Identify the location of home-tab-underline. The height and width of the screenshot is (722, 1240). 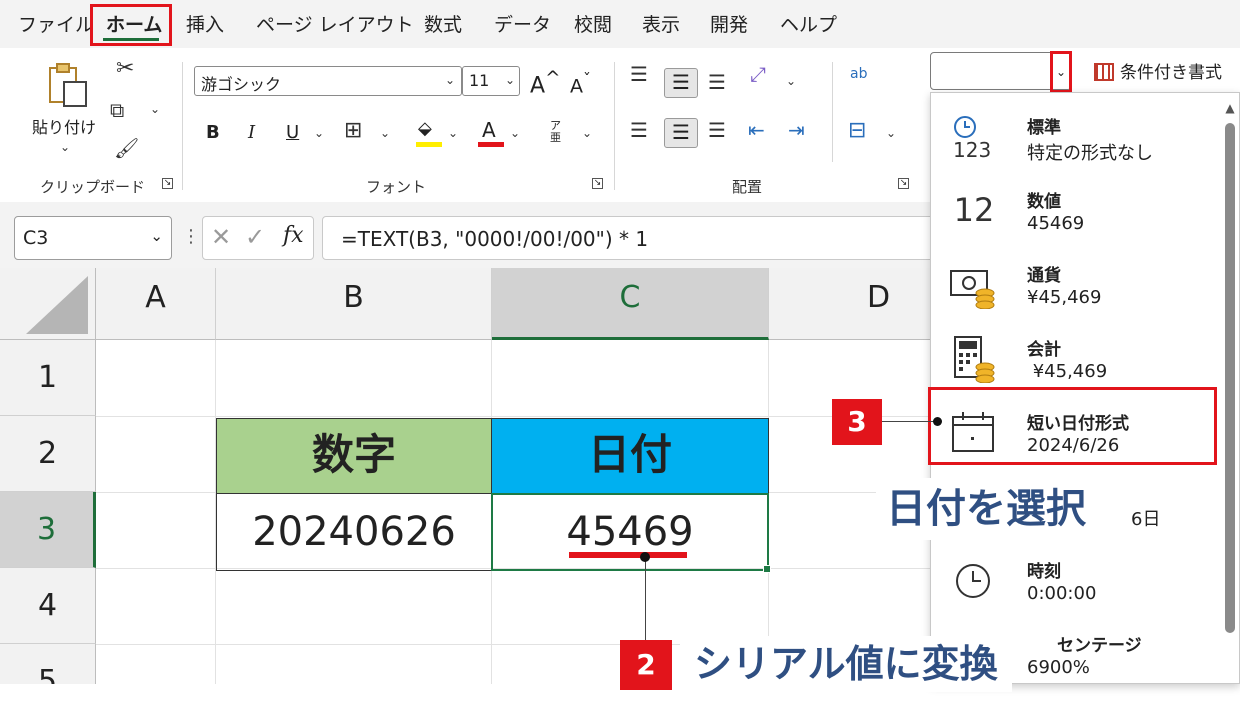
(131, 39).